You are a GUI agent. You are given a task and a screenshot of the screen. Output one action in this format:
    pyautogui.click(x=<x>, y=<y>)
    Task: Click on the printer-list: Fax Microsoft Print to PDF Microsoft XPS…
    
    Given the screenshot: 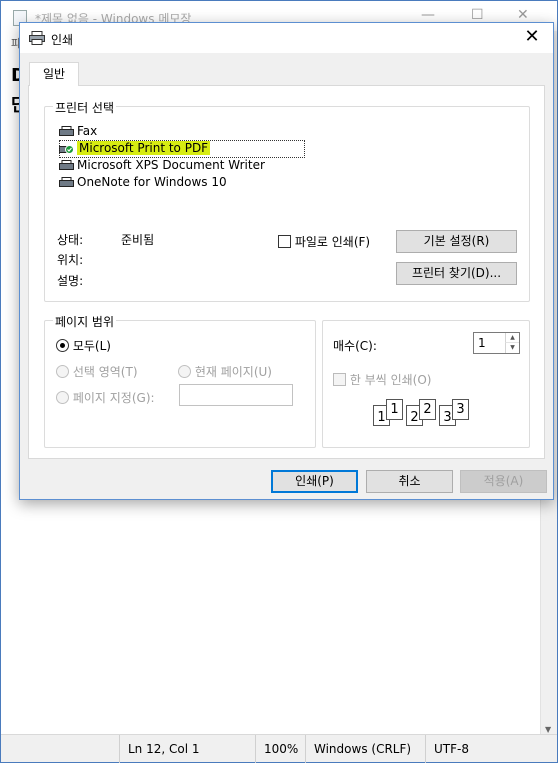 What is the action you would take?
    pyautogui.click(x=287, y=157)
    